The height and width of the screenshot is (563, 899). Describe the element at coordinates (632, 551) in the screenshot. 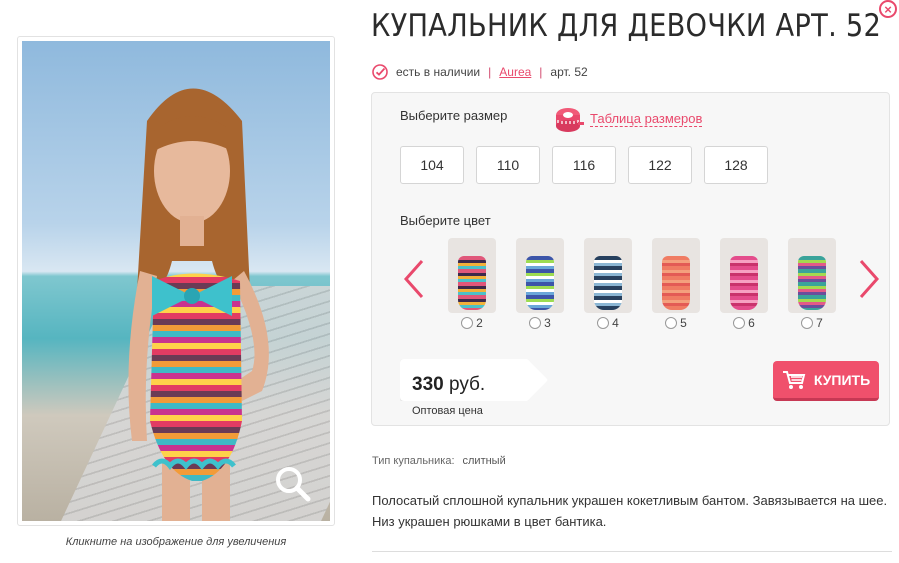

I see `divider` at that location.